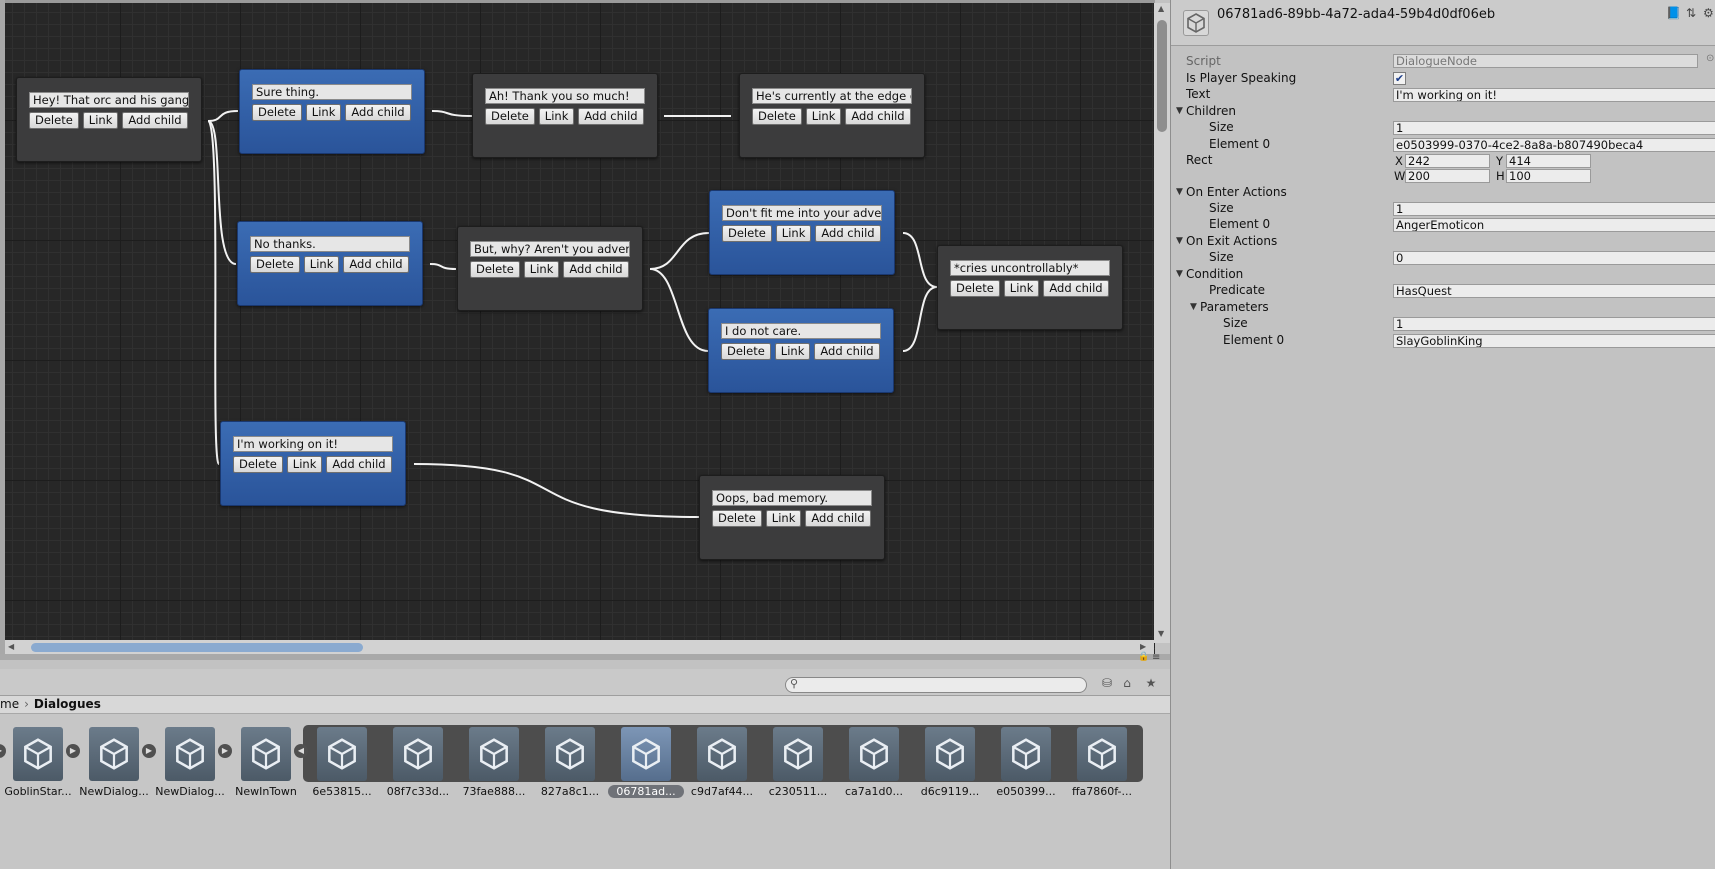  What do you see at coordinates (802, 213) in the screenshot?
I see `node-text-field: Don't fit me into your adve` at bounding box center [802, 213].